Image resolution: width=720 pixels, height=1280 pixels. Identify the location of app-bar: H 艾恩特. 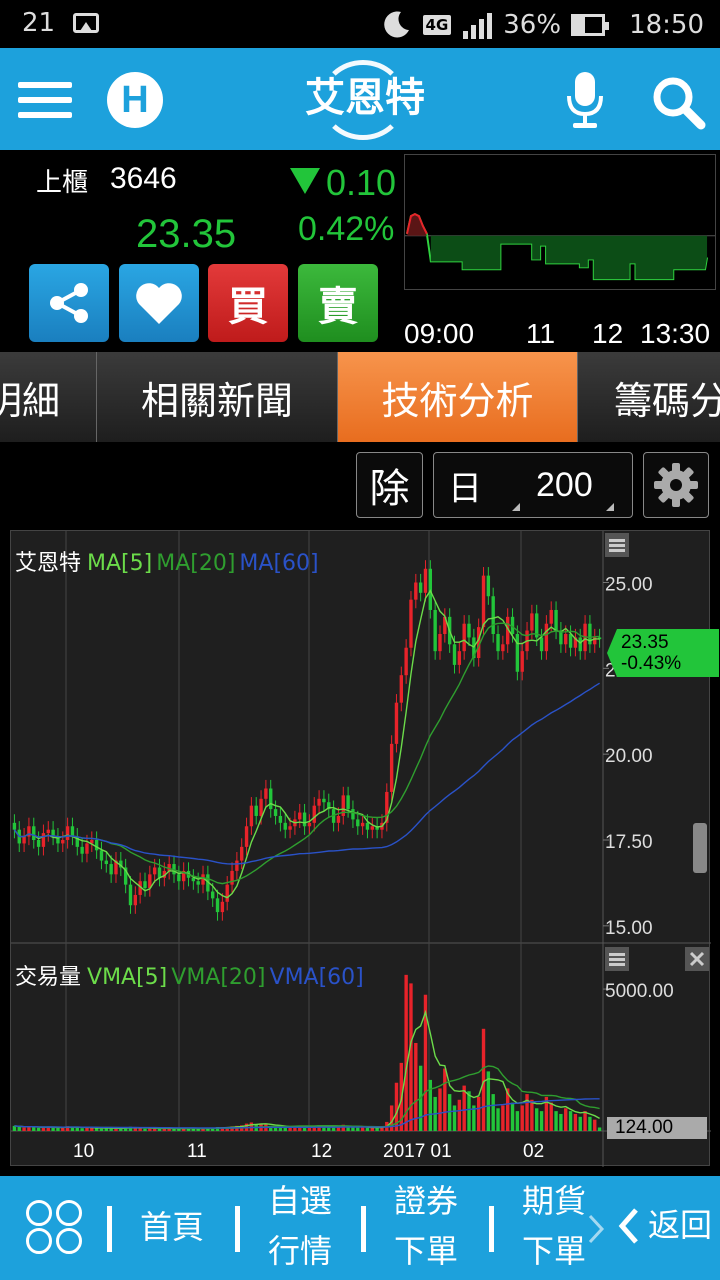
(360, 99).